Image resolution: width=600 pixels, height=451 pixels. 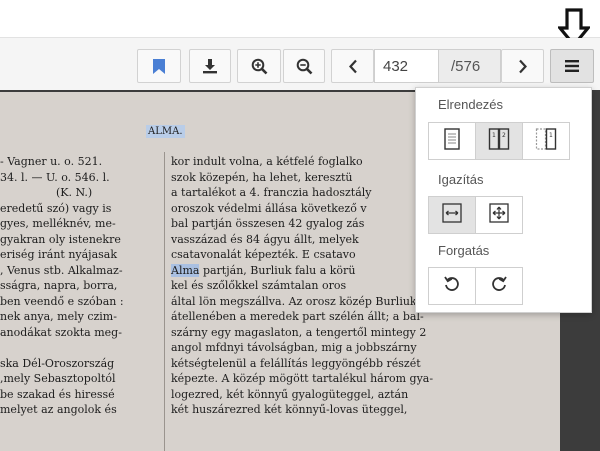 I want to click on page-heading: ALMA., so click(x=165, y=131).